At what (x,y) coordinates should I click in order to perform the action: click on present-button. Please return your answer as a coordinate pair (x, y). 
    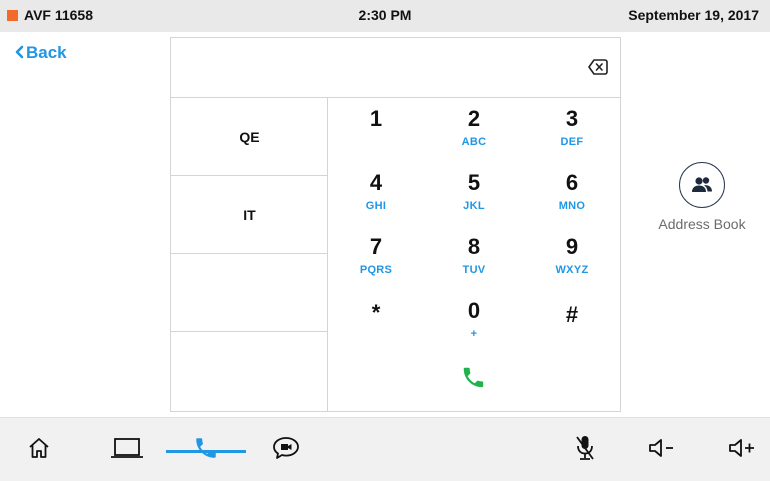
    Looking at the image, I should click on (127, 449).